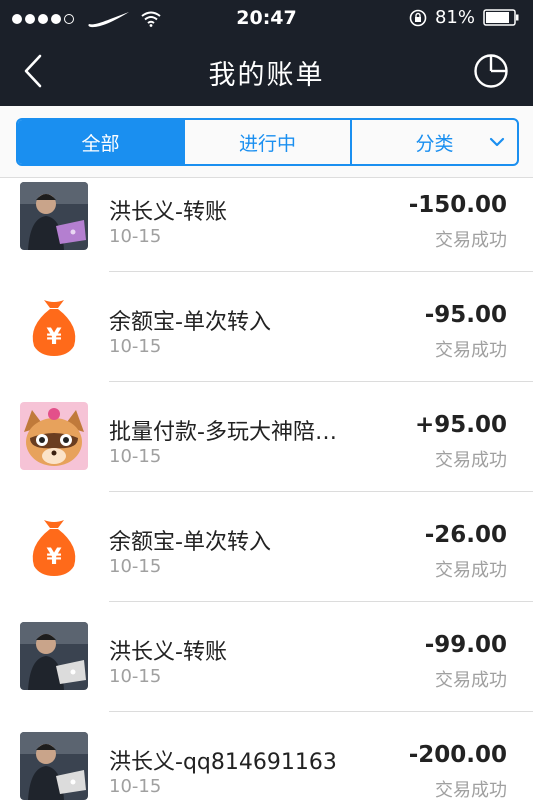 Image resolution: width=533 pixels, height=800 pixels. What do you see at coordinates (457, 205) in the screenshot?
I see `transaction-amount: -150.00` at bounding box center [457, 205].